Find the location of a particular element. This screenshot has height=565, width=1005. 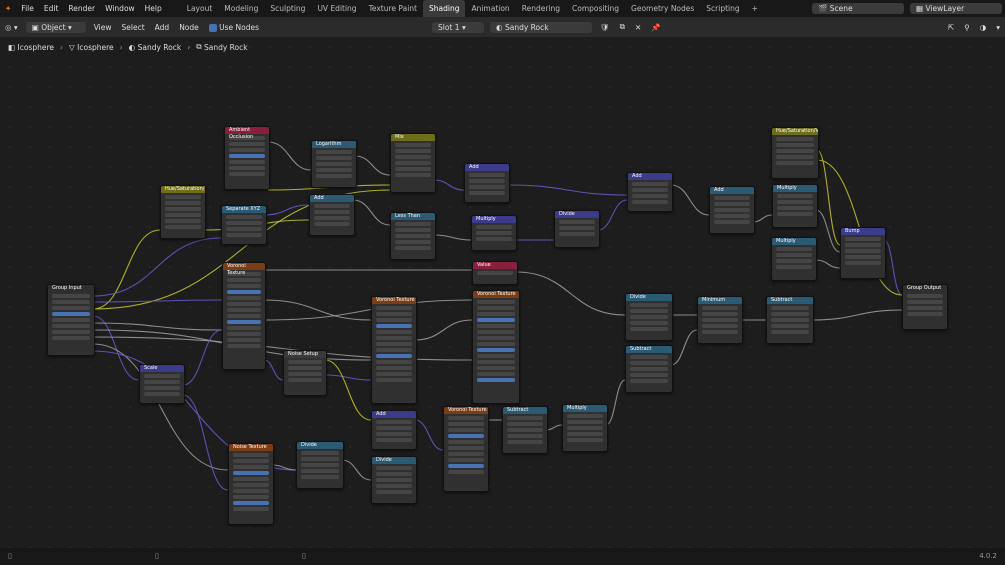

node-div4: Divide is located at coordinates (394, 480).